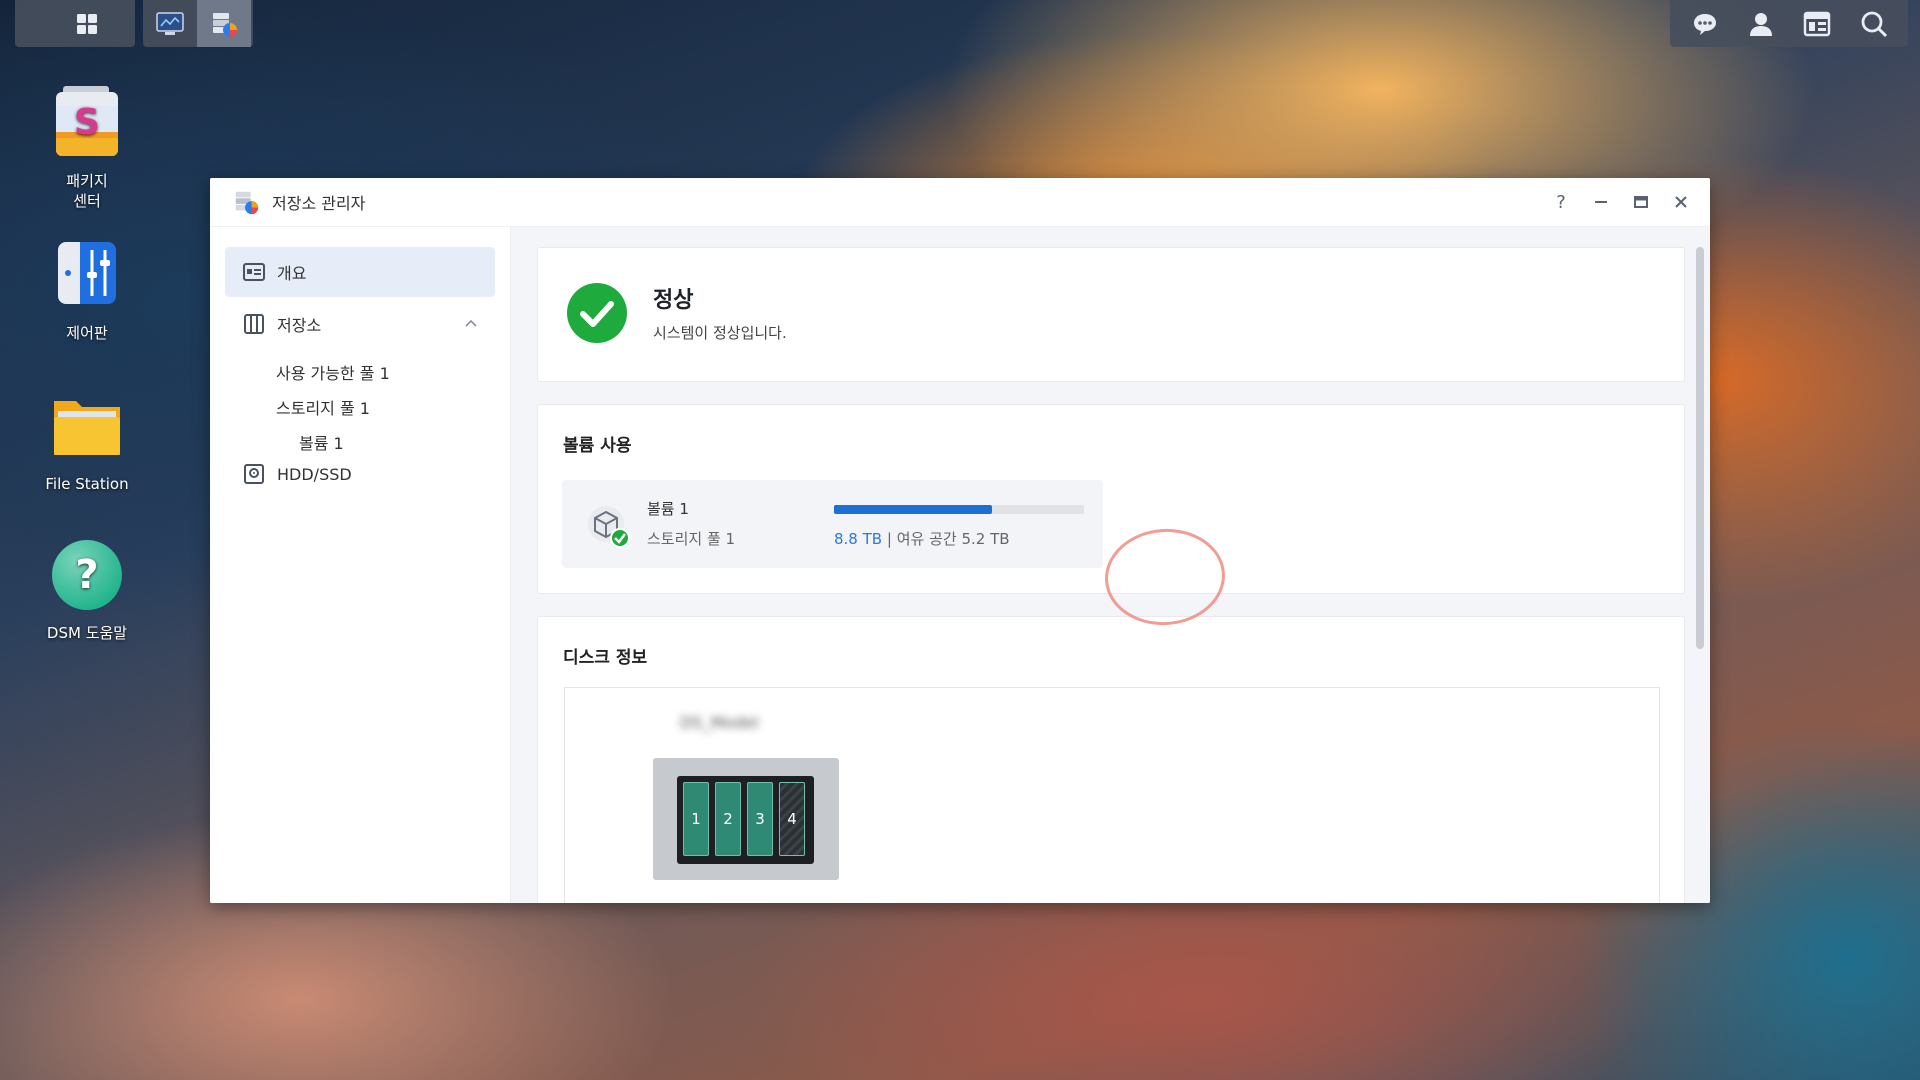 This screenshot has height=1080, width=1920. I want to click on usage-bar, so click(959, 509).